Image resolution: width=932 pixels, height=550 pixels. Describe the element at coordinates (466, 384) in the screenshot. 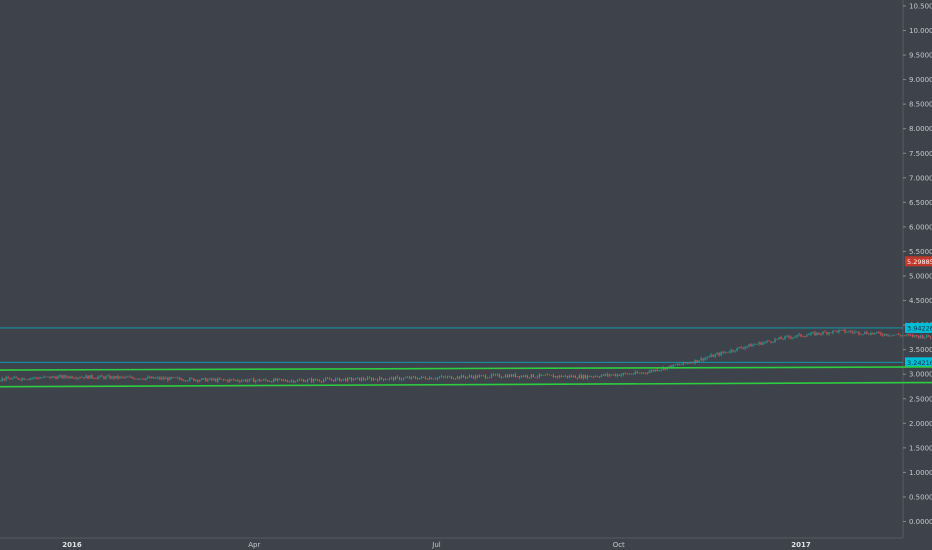

I see `channel-bottom` at that location.